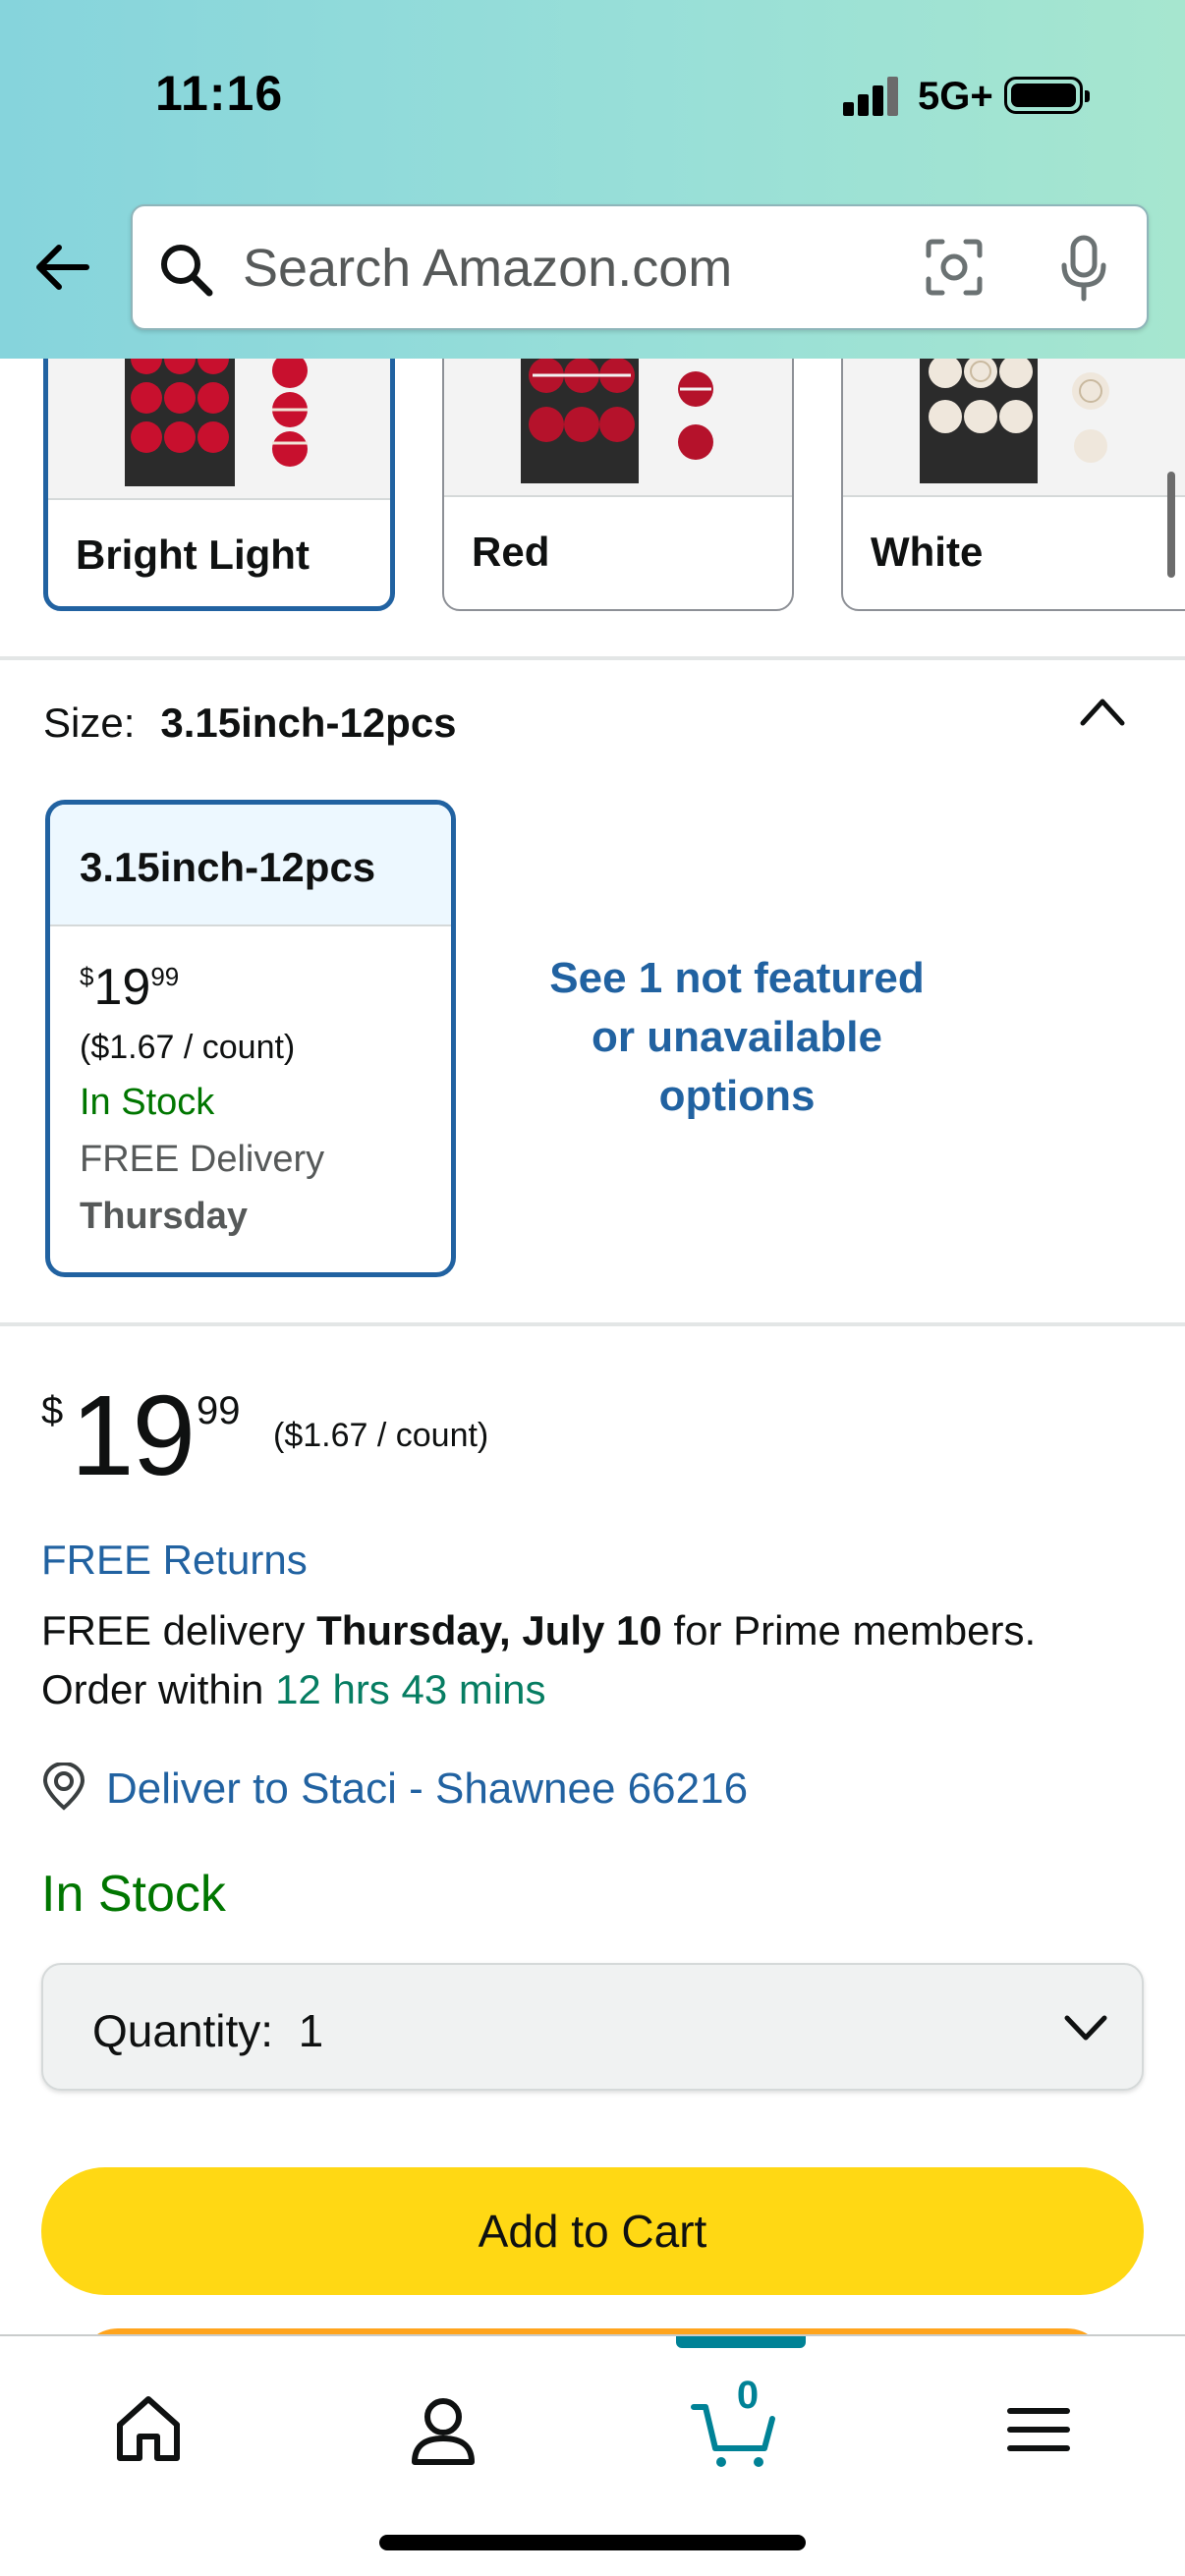 This screenshot has height=2576, width=1185. What do you see at coordinates (741, 2342) in the screenshot?
I see `active-tab-indicator` at bounding box center [741, 2342].